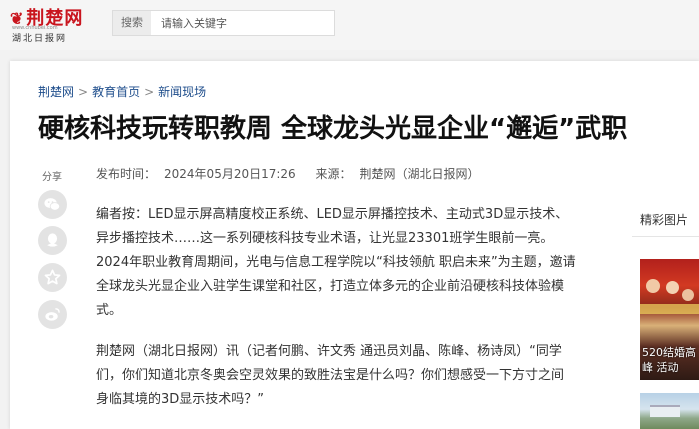 Image resolution: width=699 pixels, height=429 pixels. Describe the element at coordinates (40, 39) in the screenshot. I see `logo-subtitle: 湖北日报网` at that location.